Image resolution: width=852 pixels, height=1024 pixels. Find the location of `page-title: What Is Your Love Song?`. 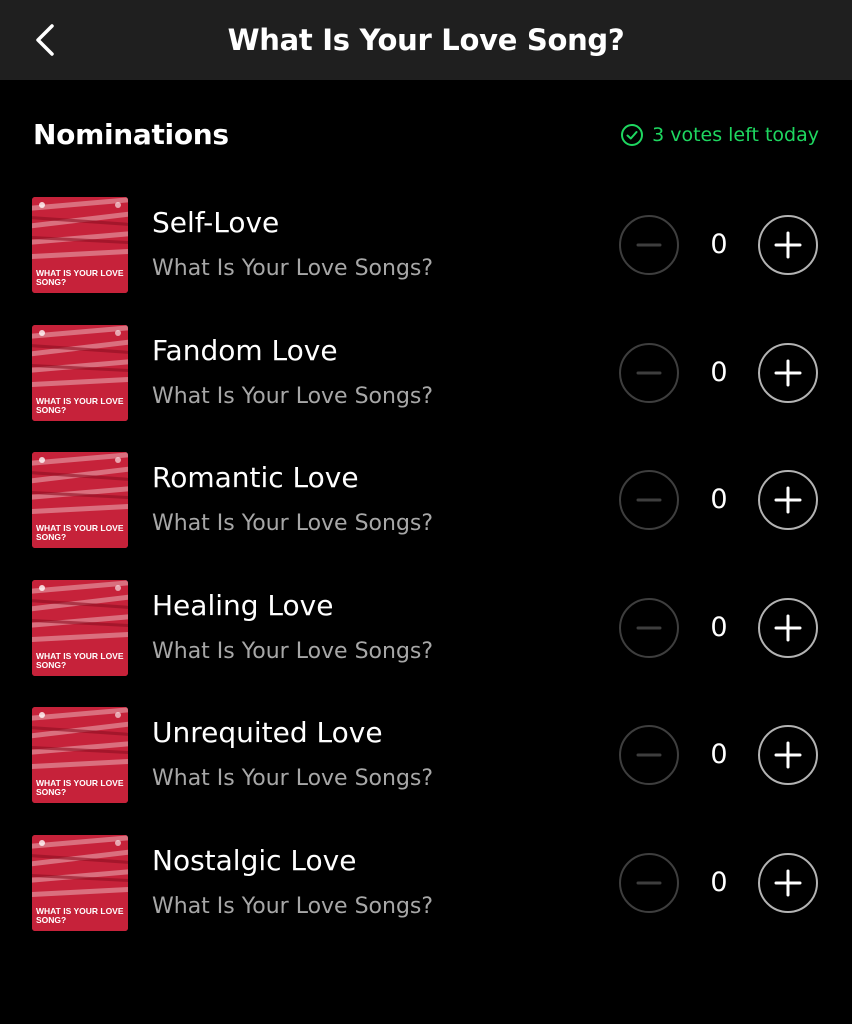

page-title: What Is Your Love Song? is located at coordinates (426, 40).